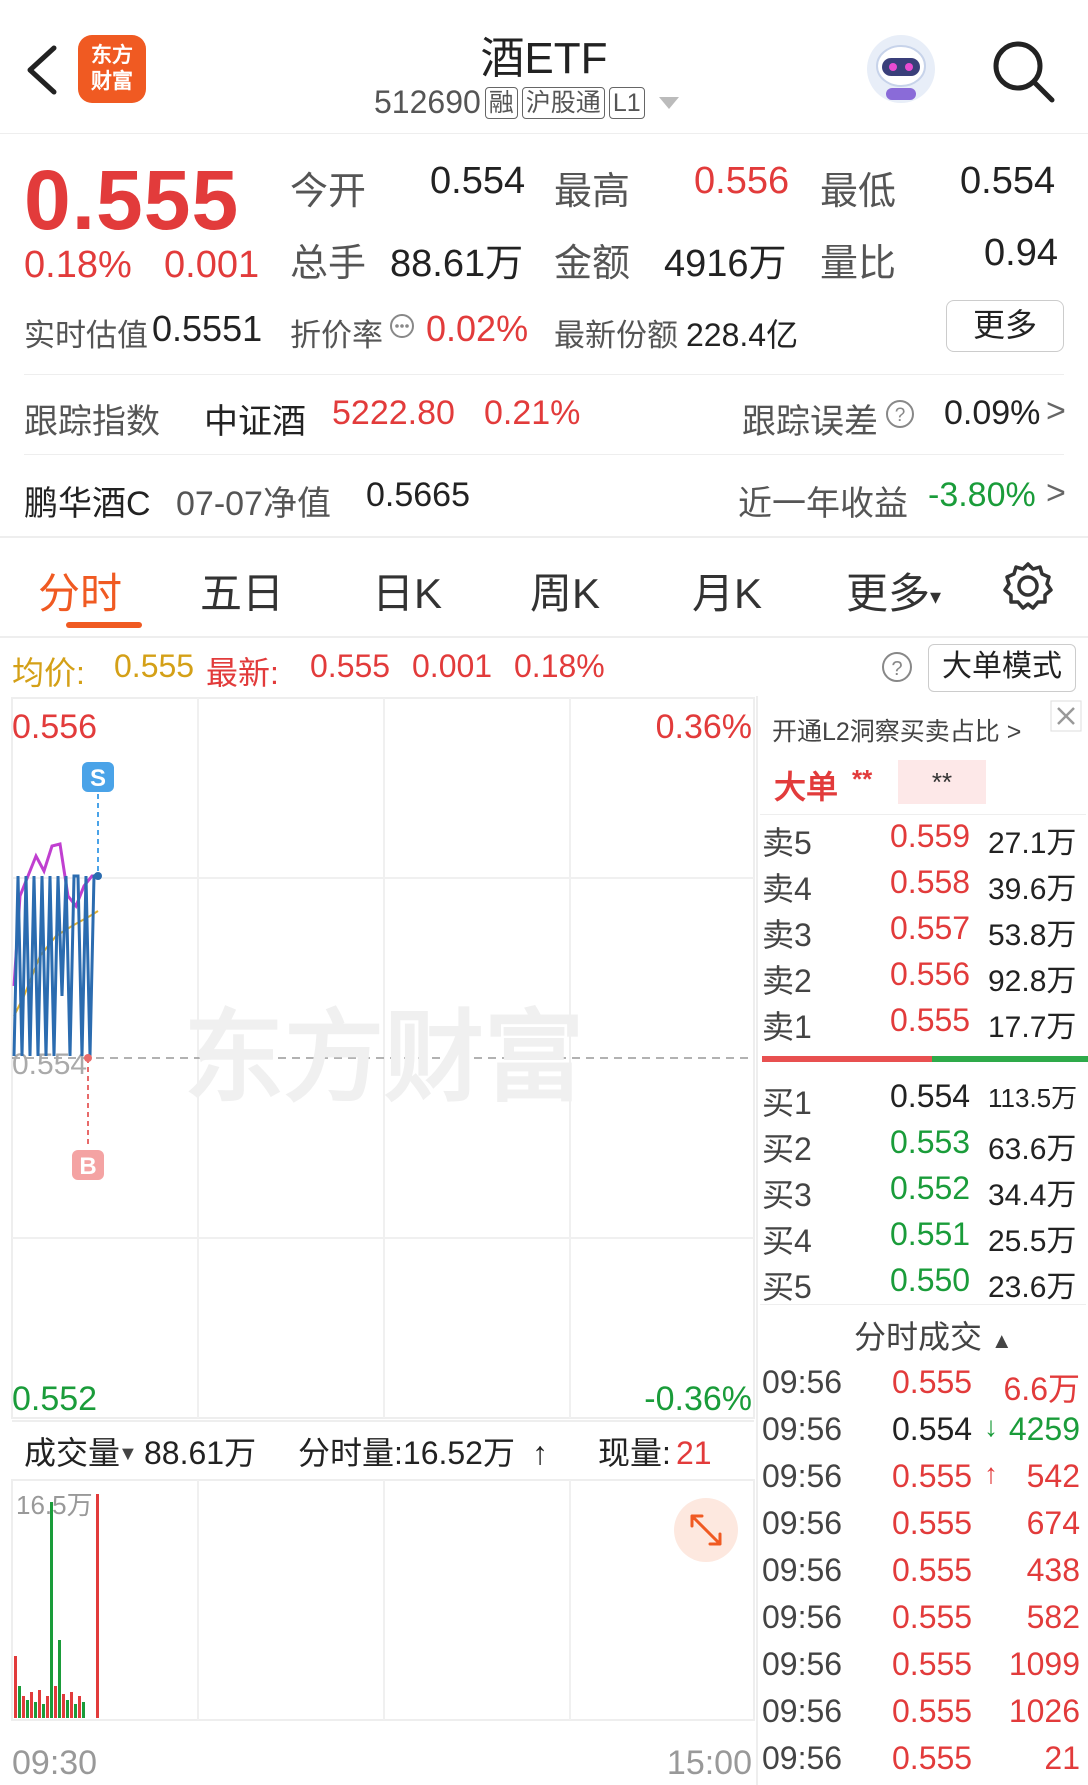  Describe the element at coordinates (1032, 935) in the screenshot. I see `ask-row-volume: 53.8万` at that location.